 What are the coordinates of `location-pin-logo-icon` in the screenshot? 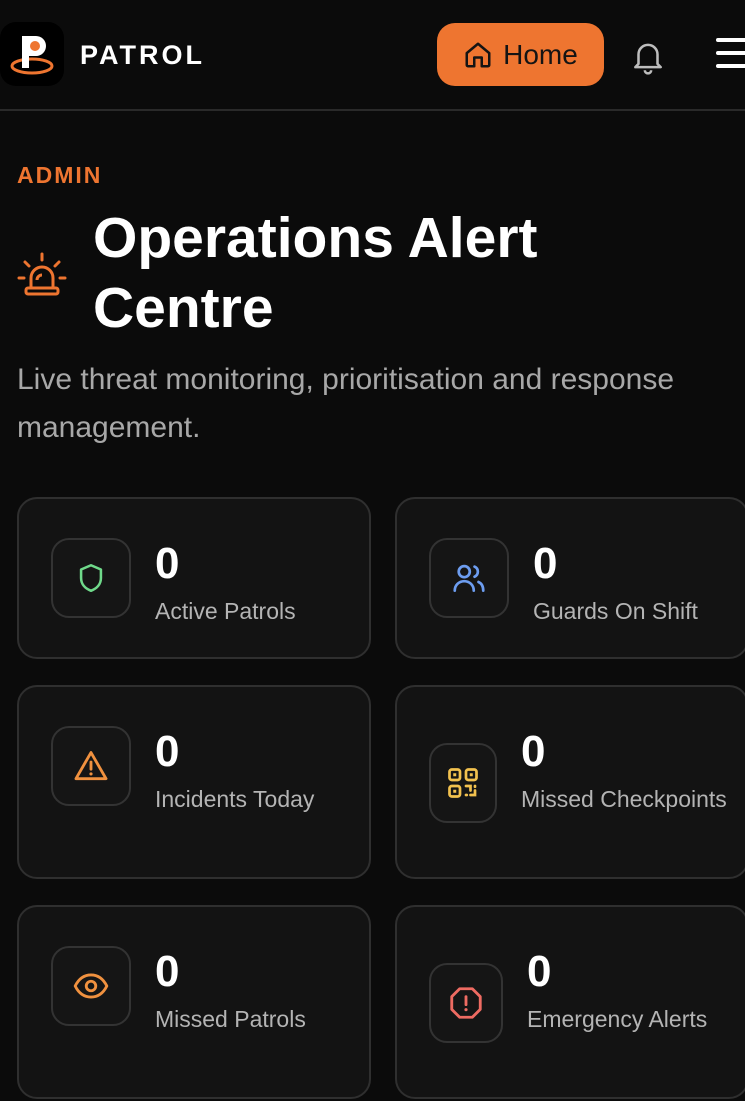 It's located at (32, 55).